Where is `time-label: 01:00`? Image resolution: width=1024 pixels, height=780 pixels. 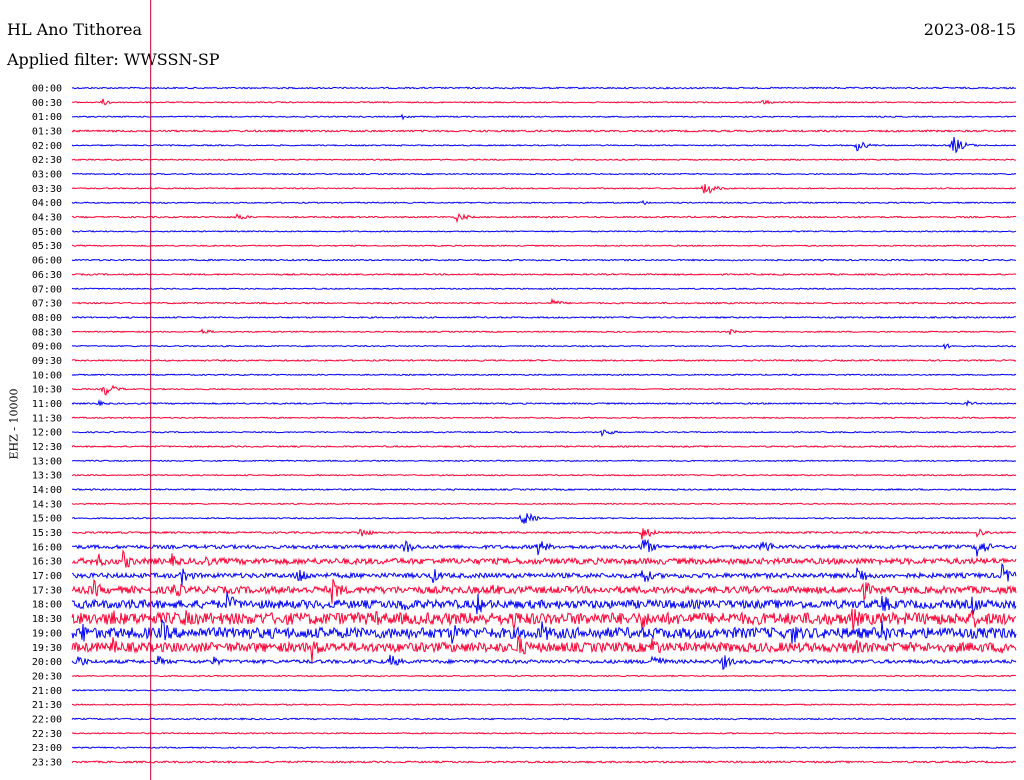 time-label: 01:00 is located at coordinates (47, 117).